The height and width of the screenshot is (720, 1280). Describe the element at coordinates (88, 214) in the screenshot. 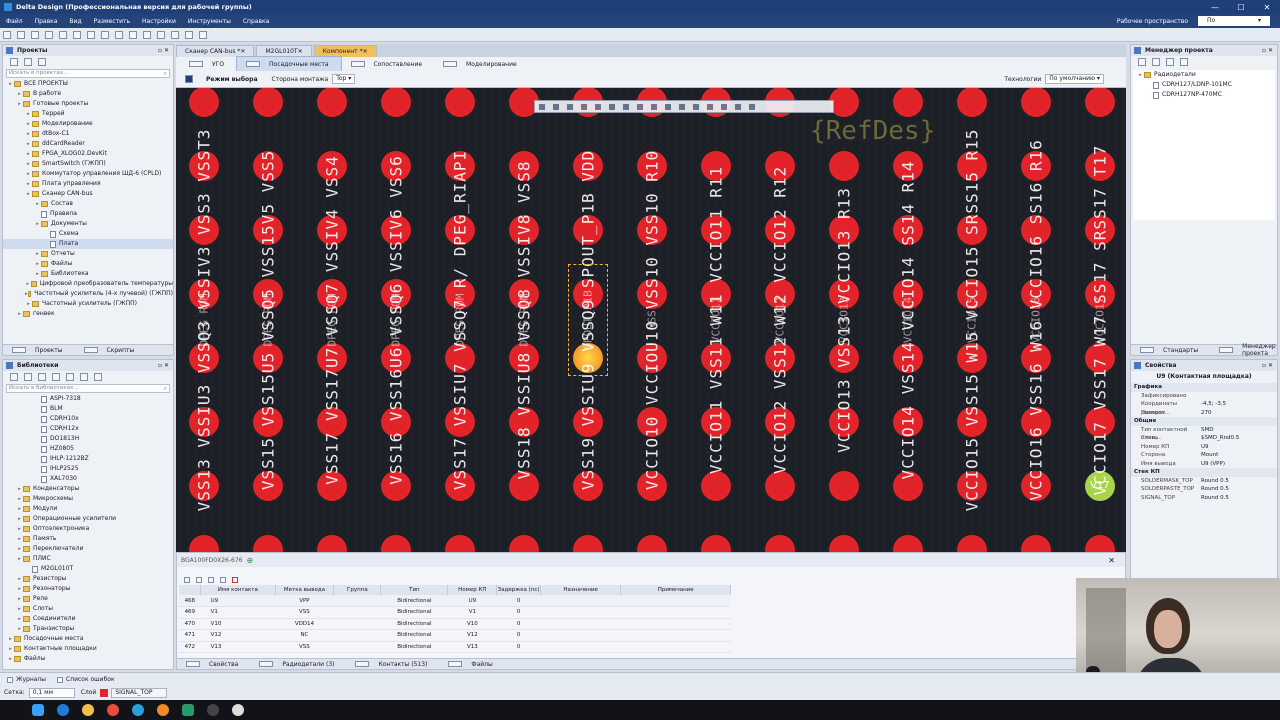

I see `projects-tree-item: Правила` at that location.